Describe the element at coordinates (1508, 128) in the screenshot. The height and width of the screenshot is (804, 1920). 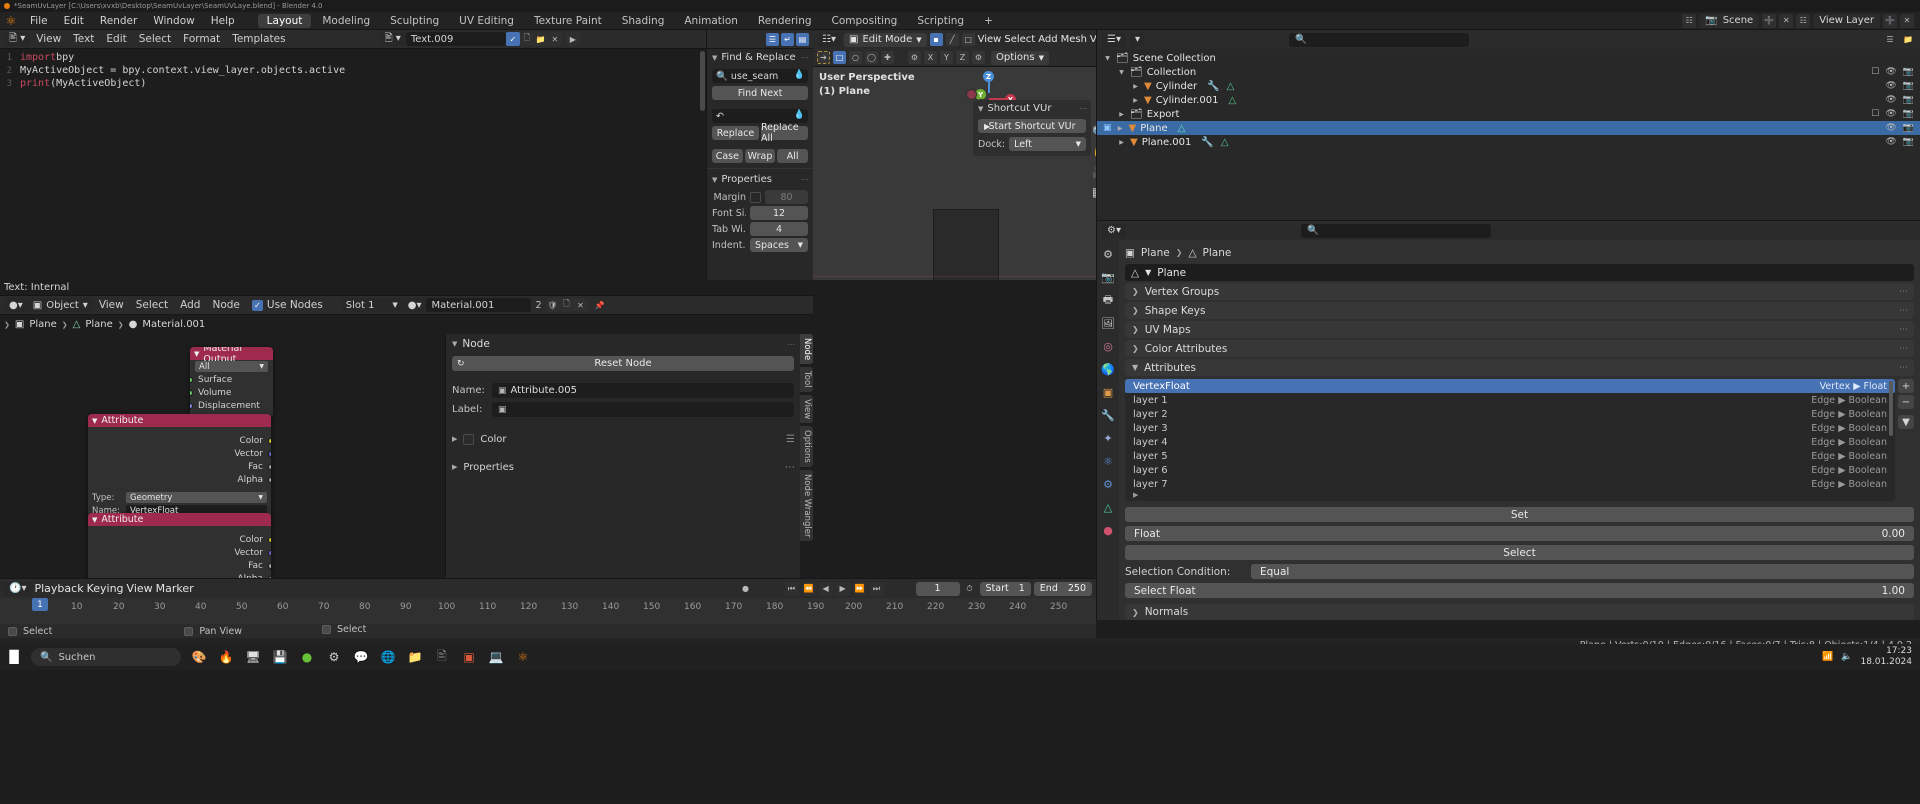
I see `outliner-row-plane: ▣ ▶ ▼ Plane △ 👁 📷` at that location.